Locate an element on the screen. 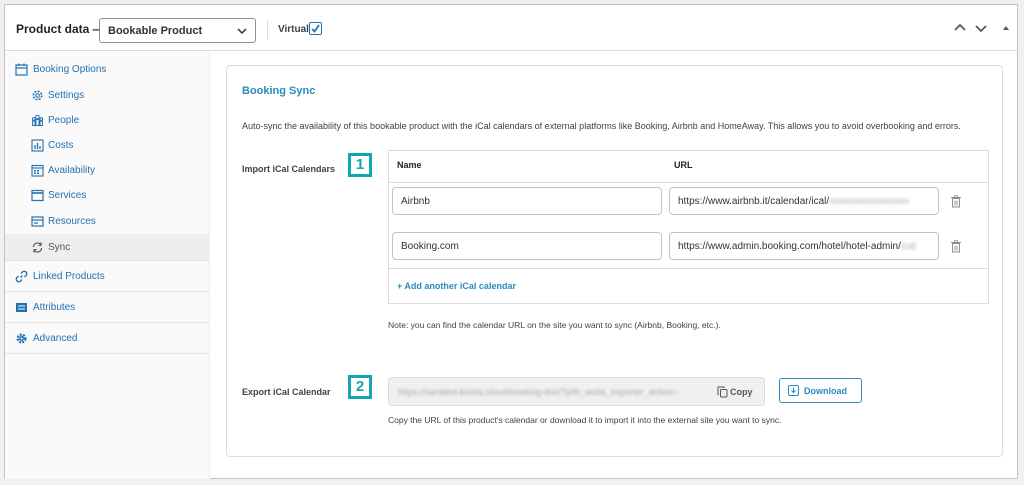  sidebar-item-label: Costs is located at coordinates (61, 145).